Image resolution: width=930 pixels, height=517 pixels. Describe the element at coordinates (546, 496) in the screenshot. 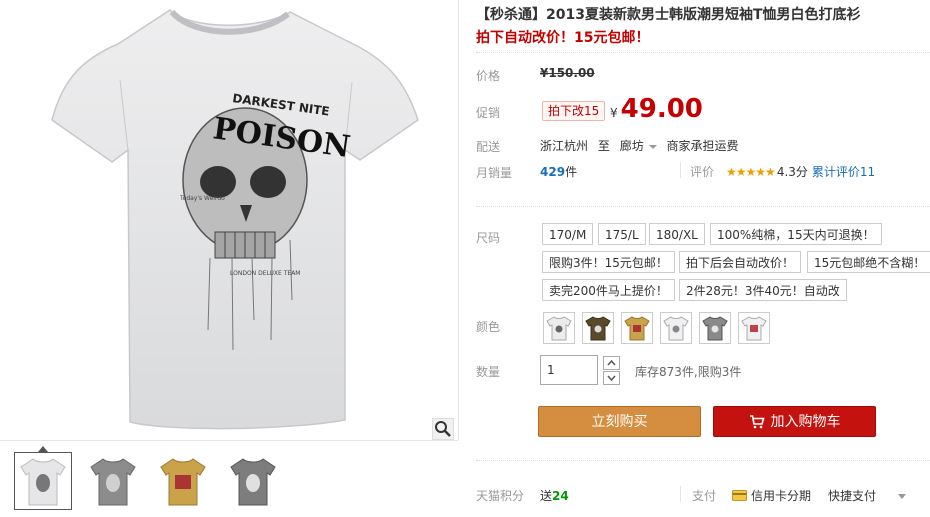

I see `points-prefix: 送` at that location.